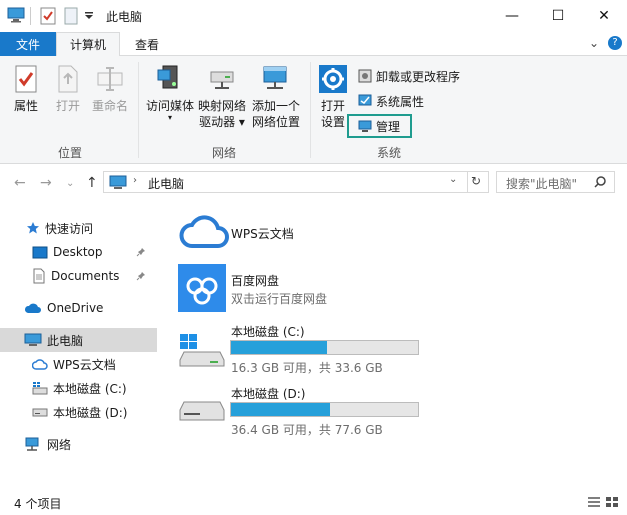  What do you see at coordinates (332, 106) in the screenshot?
I see `open-settings-label-1: 打开` at bounding box center [332, 106].